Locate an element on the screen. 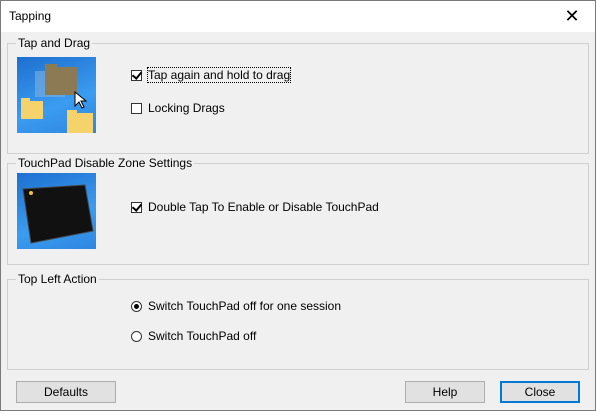  tap-and-drag-legend: Tap and Drag is located at coordinates (54, 43).